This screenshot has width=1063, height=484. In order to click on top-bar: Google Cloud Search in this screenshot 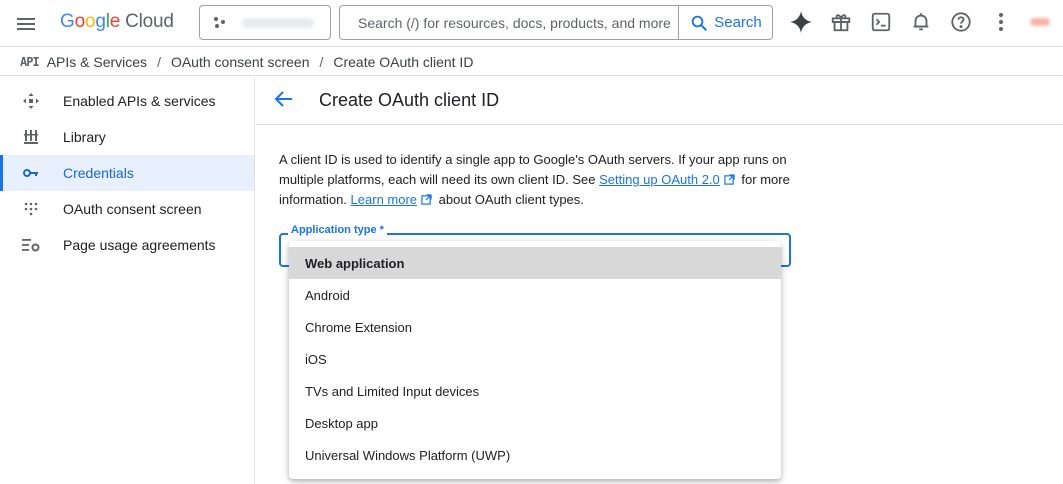, I will do `click(531, 23)`.